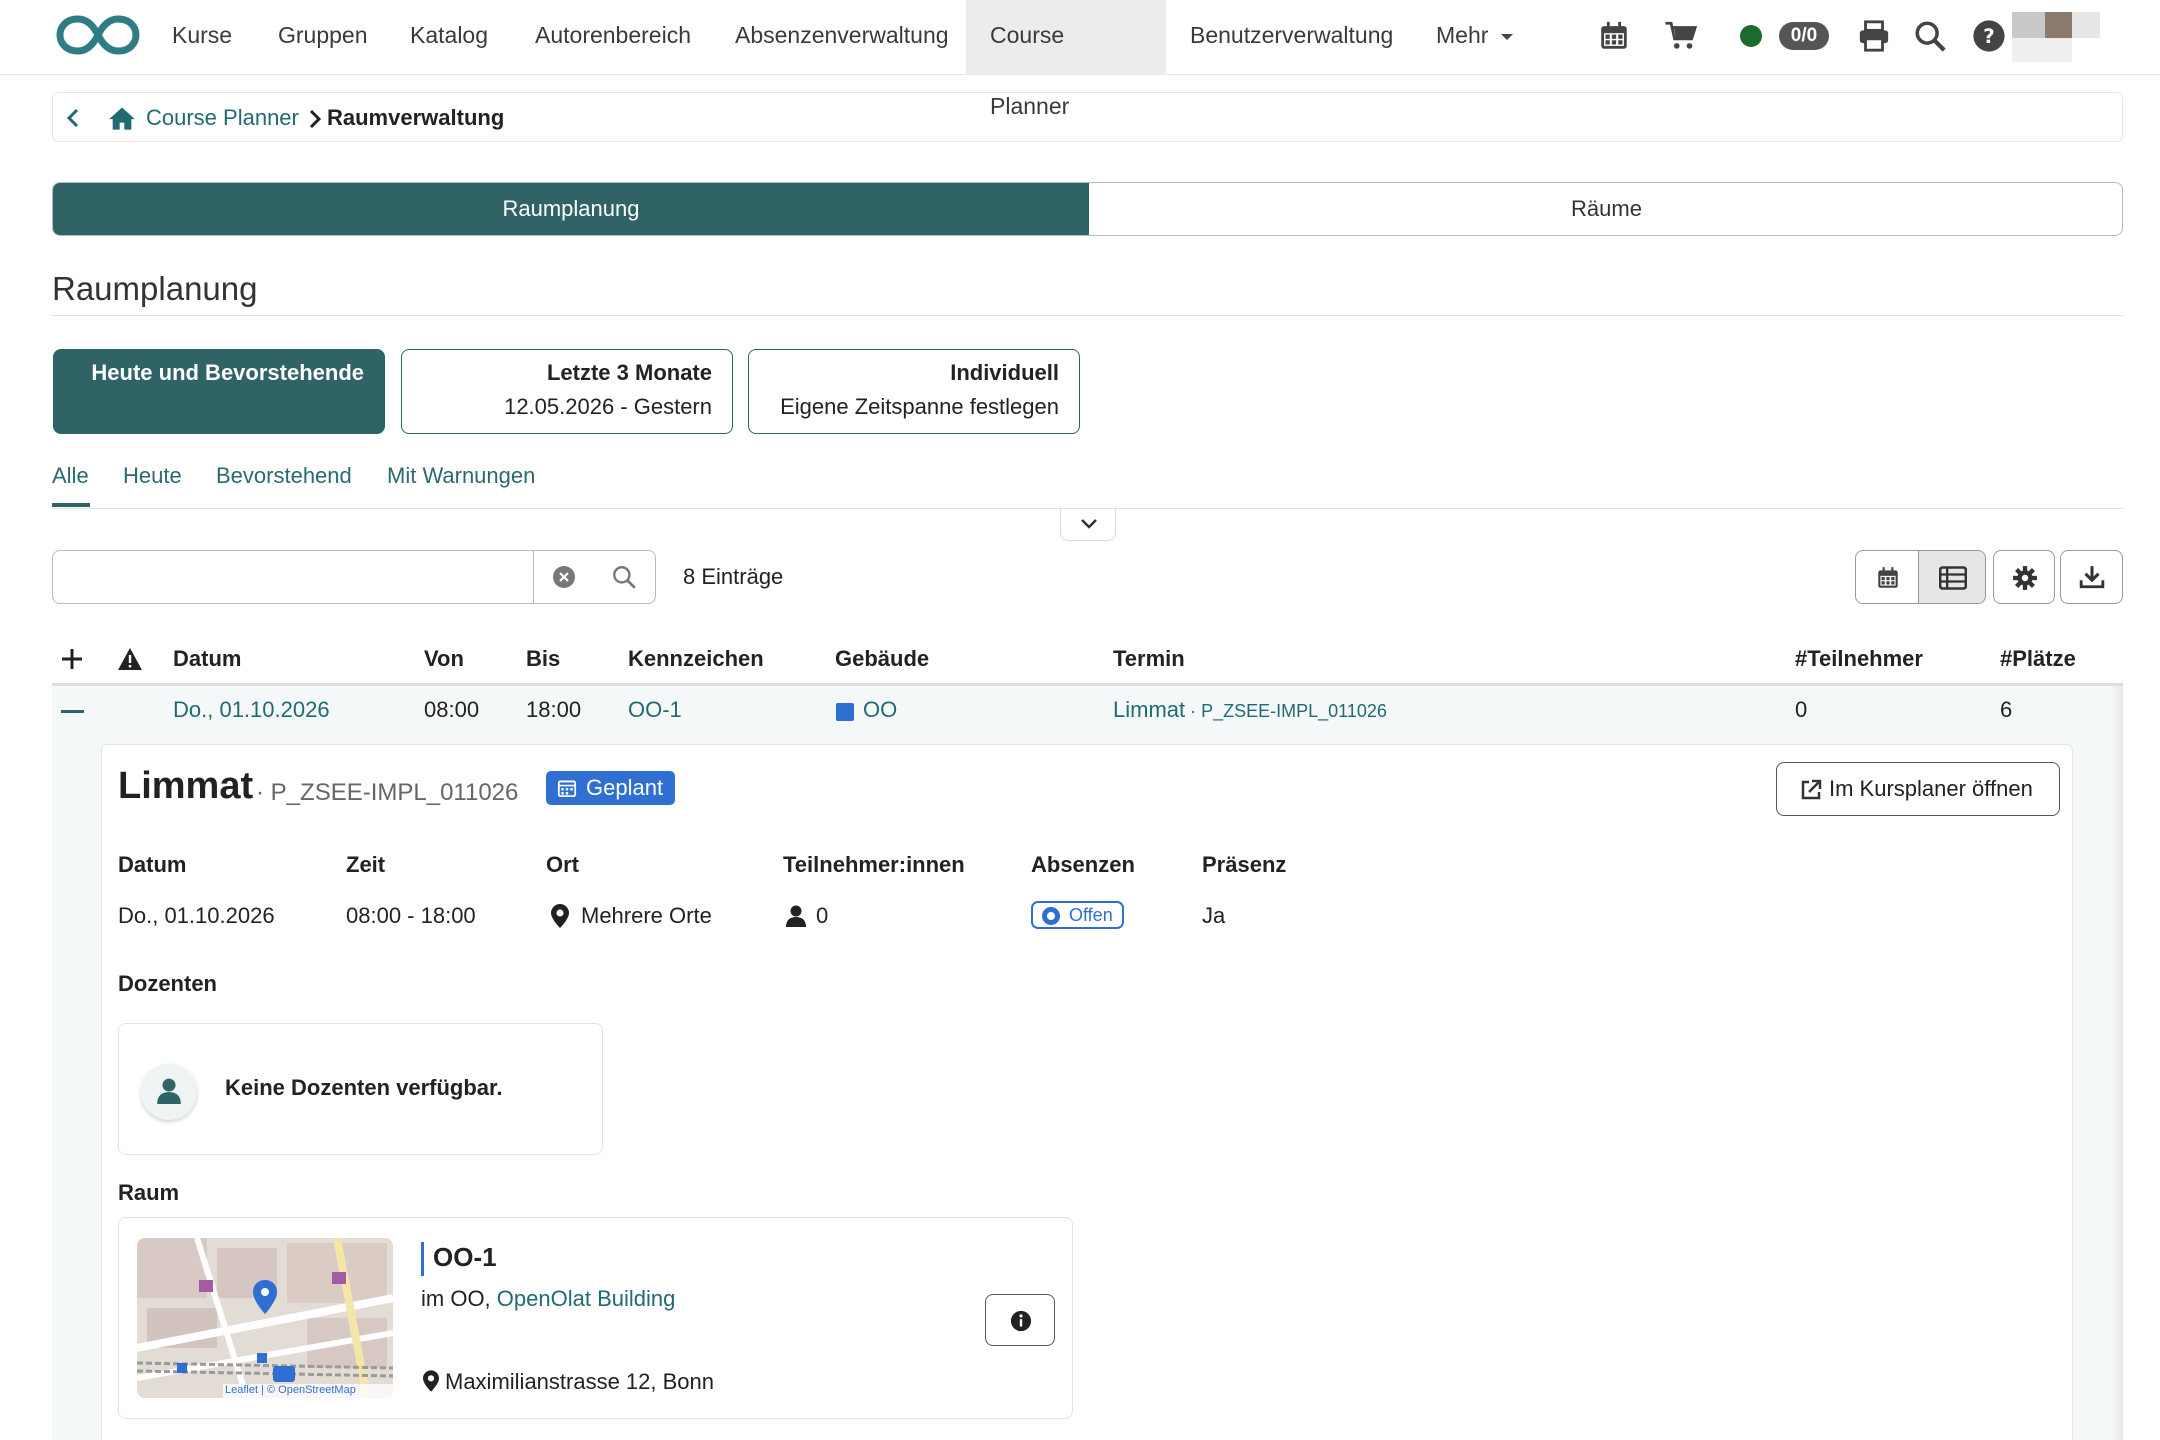  I want to click on tab-alle: Alle, so click(70, 476).